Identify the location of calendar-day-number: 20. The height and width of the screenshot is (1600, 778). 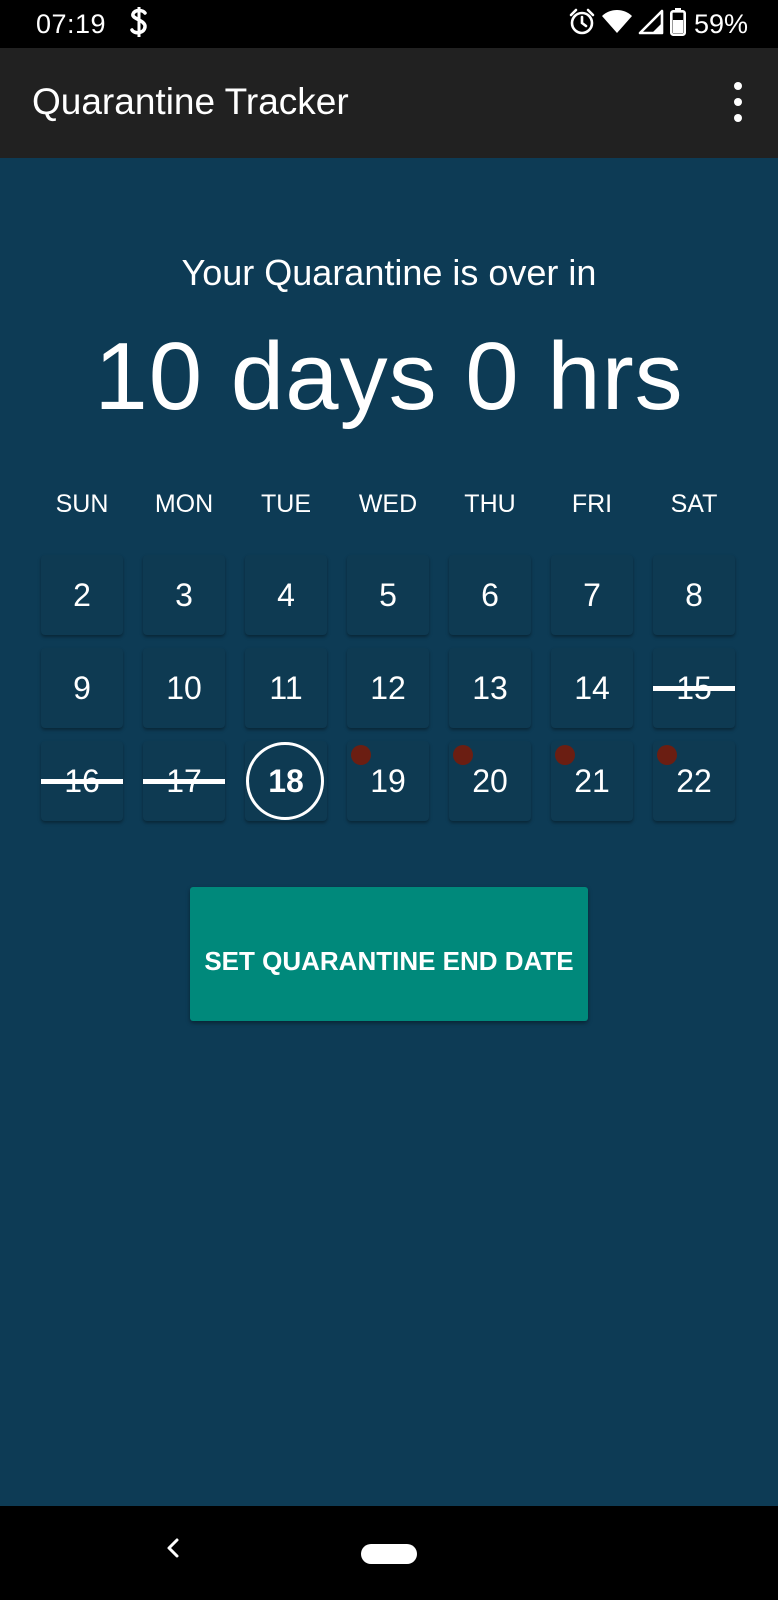
(490, 780).